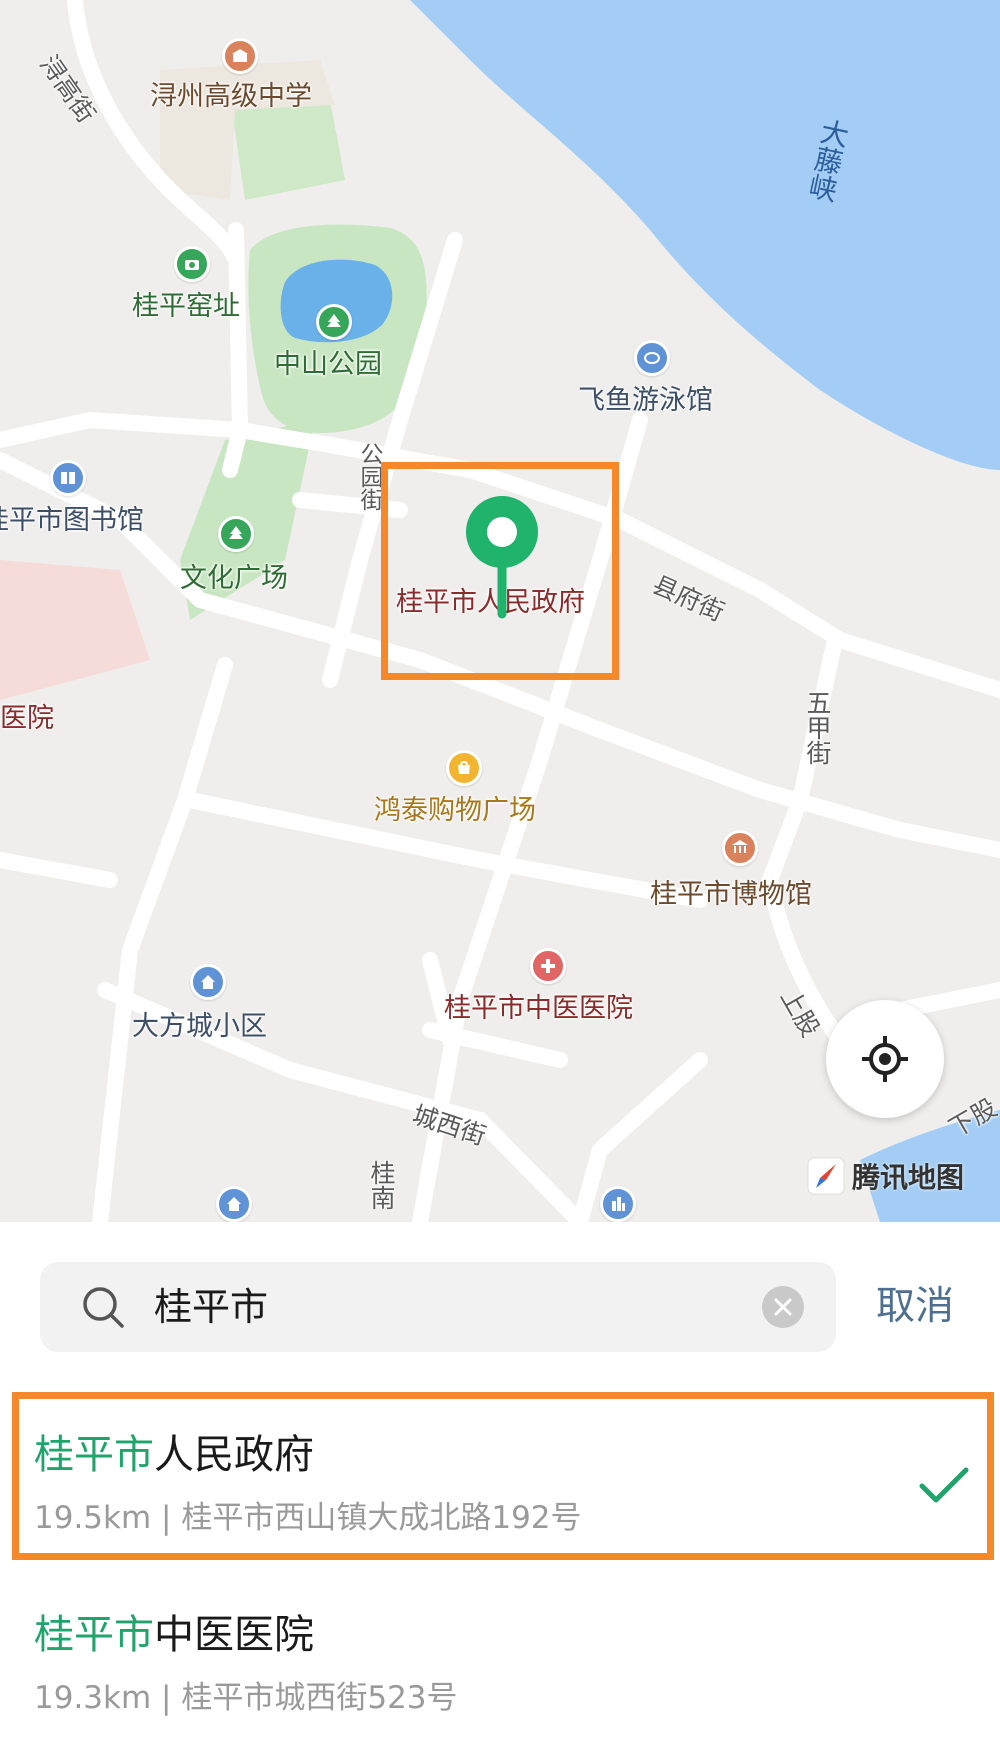 The height and width of the screenshot is (1764, 1000). Describe the element at coordinates (538, 1009) in the screenshot. I see `map-label-tcm-hospital: 桂平市中医医院` at that location.